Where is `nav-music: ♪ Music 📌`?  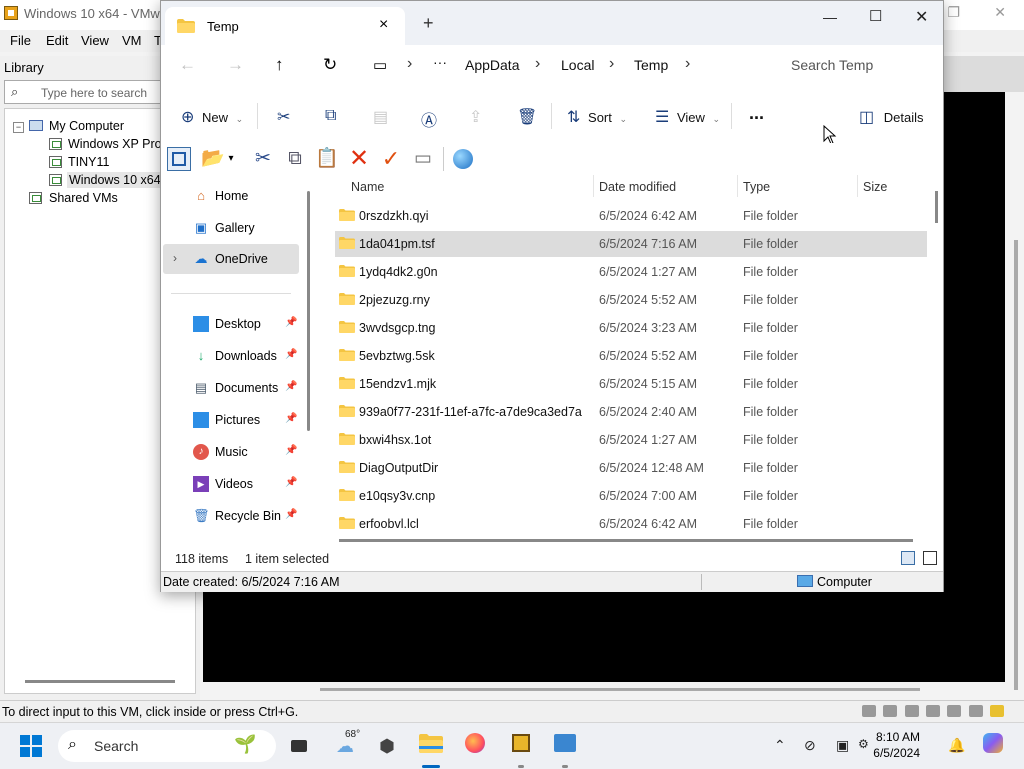
nav-music: ♪ Music 📌 is located at coordinates (230, 452).